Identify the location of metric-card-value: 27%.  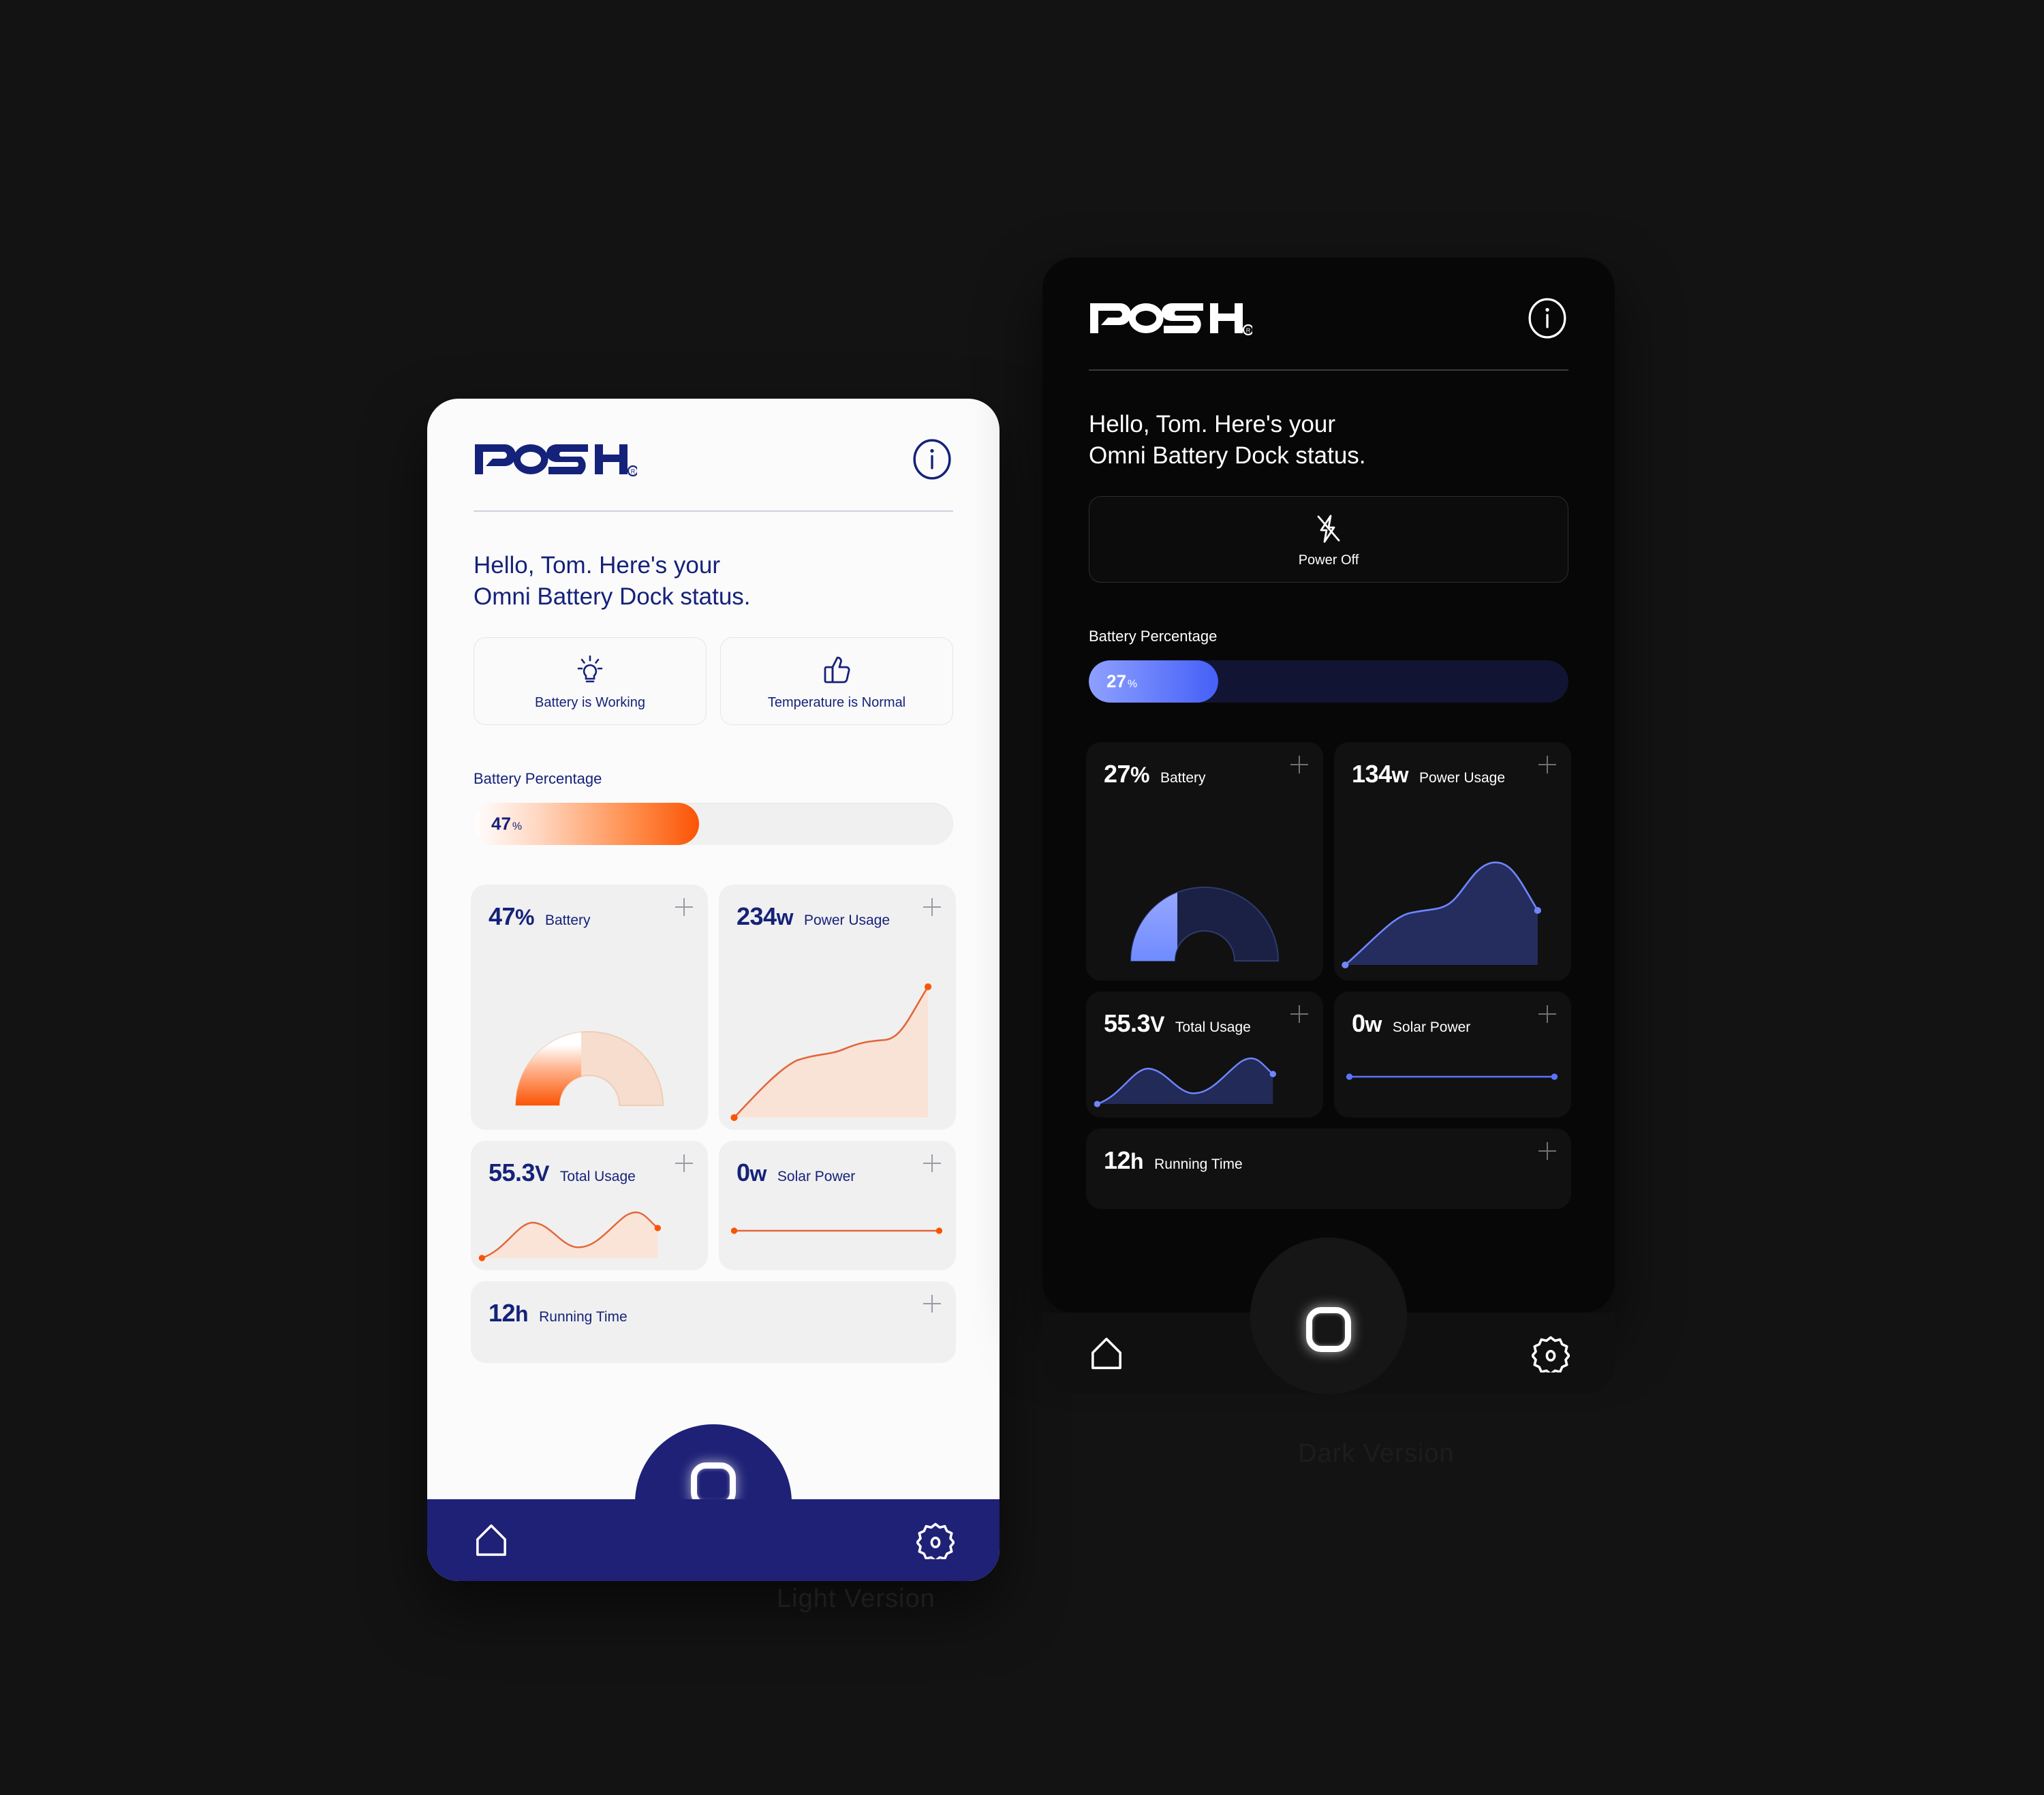
(1126, 774).